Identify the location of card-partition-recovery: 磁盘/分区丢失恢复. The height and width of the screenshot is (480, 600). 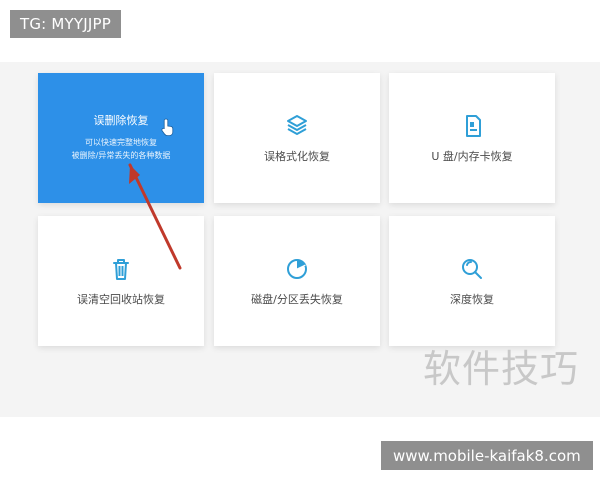
(297, 281).